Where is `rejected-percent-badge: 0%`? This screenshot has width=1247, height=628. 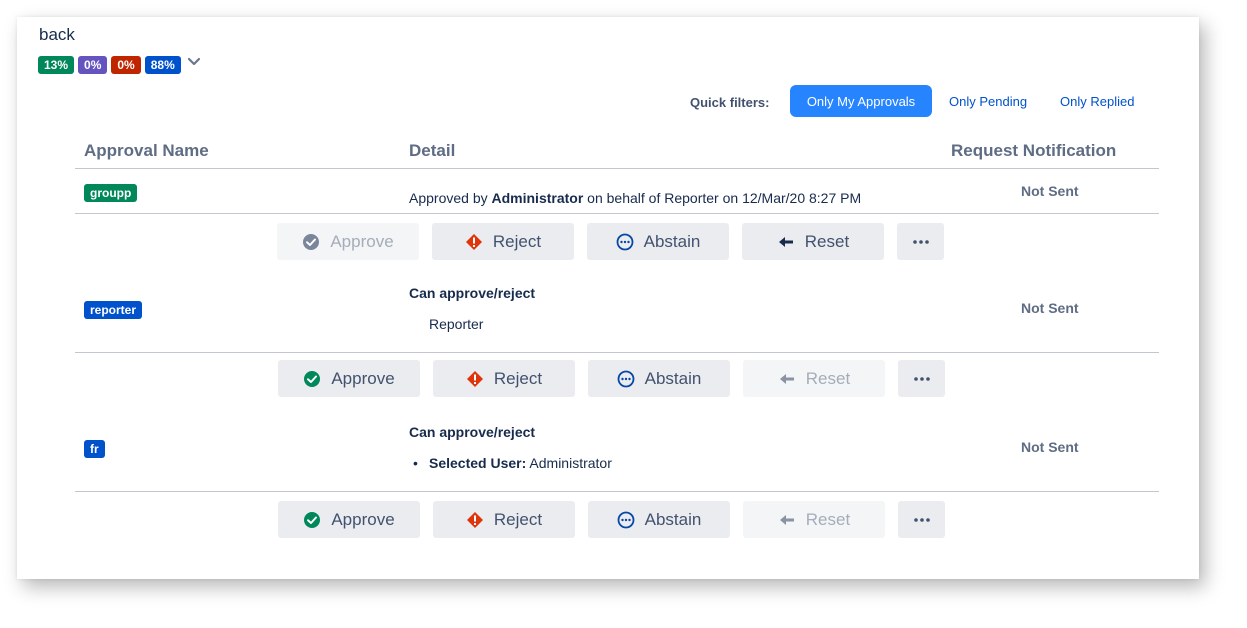
rejected-percent-badge: 0% is located at coordinates (126, 65).